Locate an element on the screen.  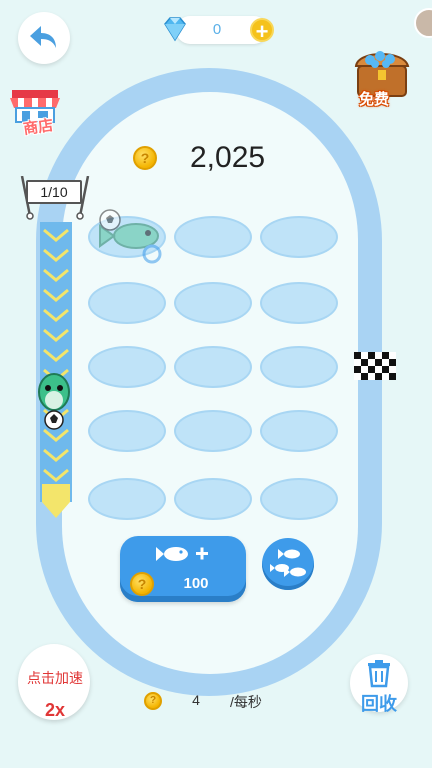
fish-plus-icon is located at coordinates (182, 554).